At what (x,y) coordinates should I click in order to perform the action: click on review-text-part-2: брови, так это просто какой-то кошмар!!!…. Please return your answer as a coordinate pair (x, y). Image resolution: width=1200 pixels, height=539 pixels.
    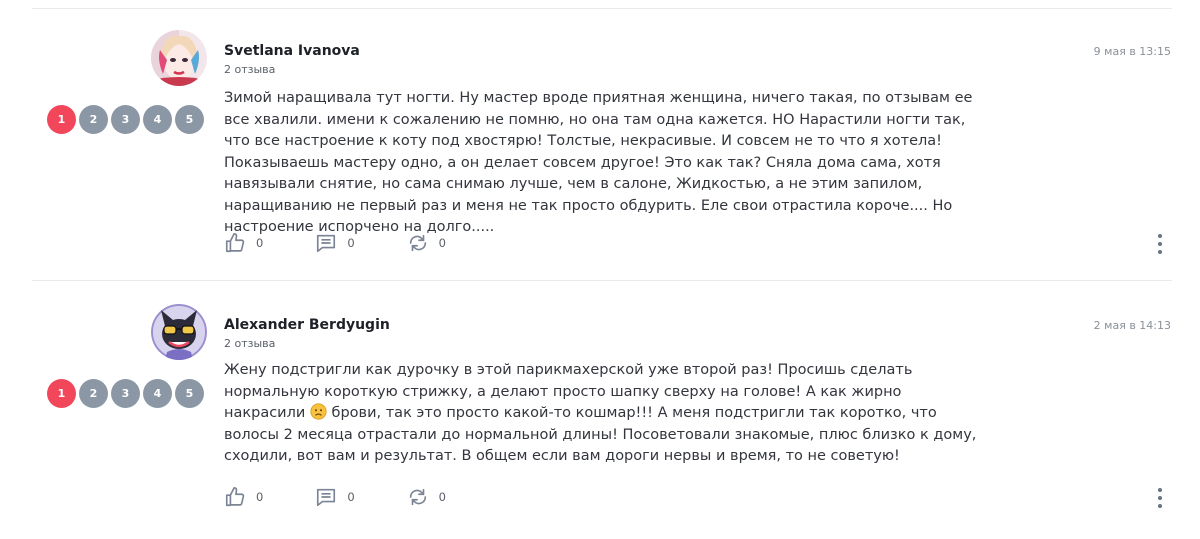
    Looking at the image, I should click on (600, 434).